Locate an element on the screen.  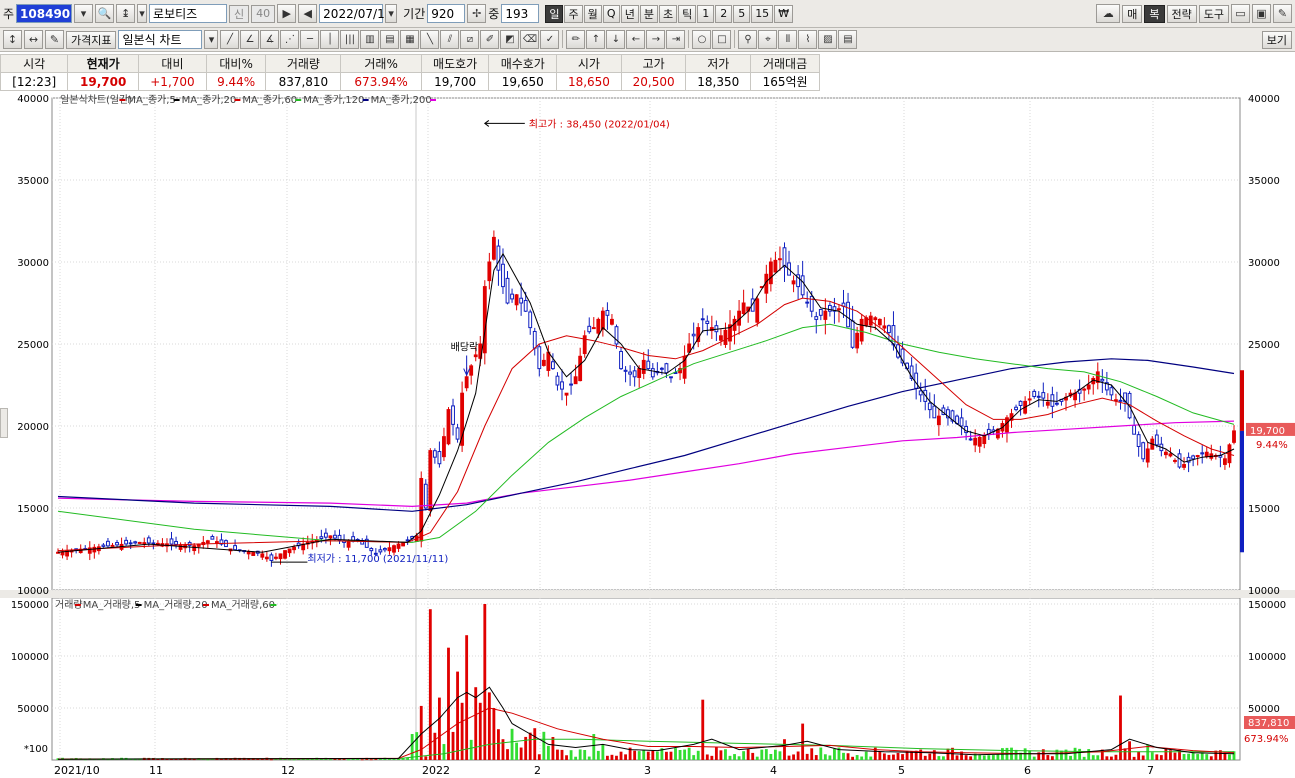
interval-button-2: 월 is located at coordinates (592, 13).